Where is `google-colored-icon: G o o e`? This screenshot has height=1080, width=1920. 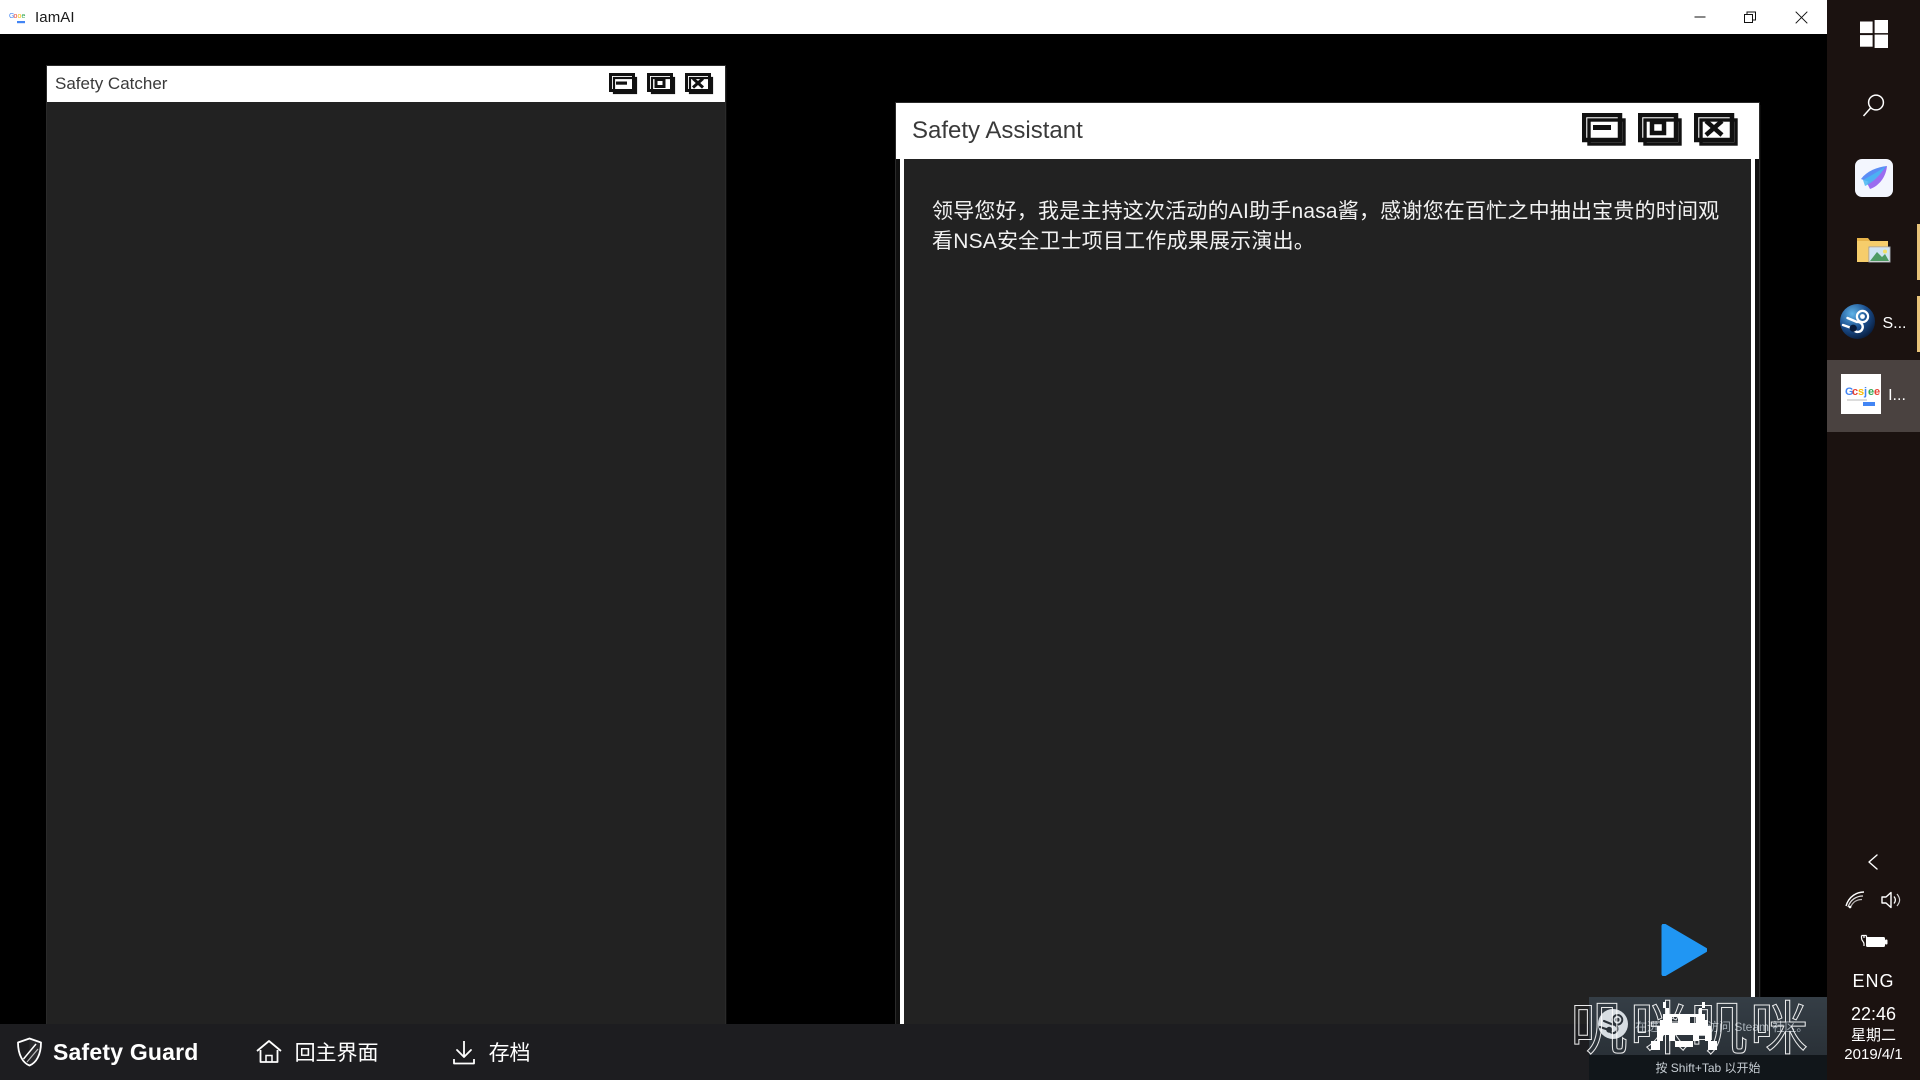 google-colored-icon: G o o e is located at coordinates (17, 17).